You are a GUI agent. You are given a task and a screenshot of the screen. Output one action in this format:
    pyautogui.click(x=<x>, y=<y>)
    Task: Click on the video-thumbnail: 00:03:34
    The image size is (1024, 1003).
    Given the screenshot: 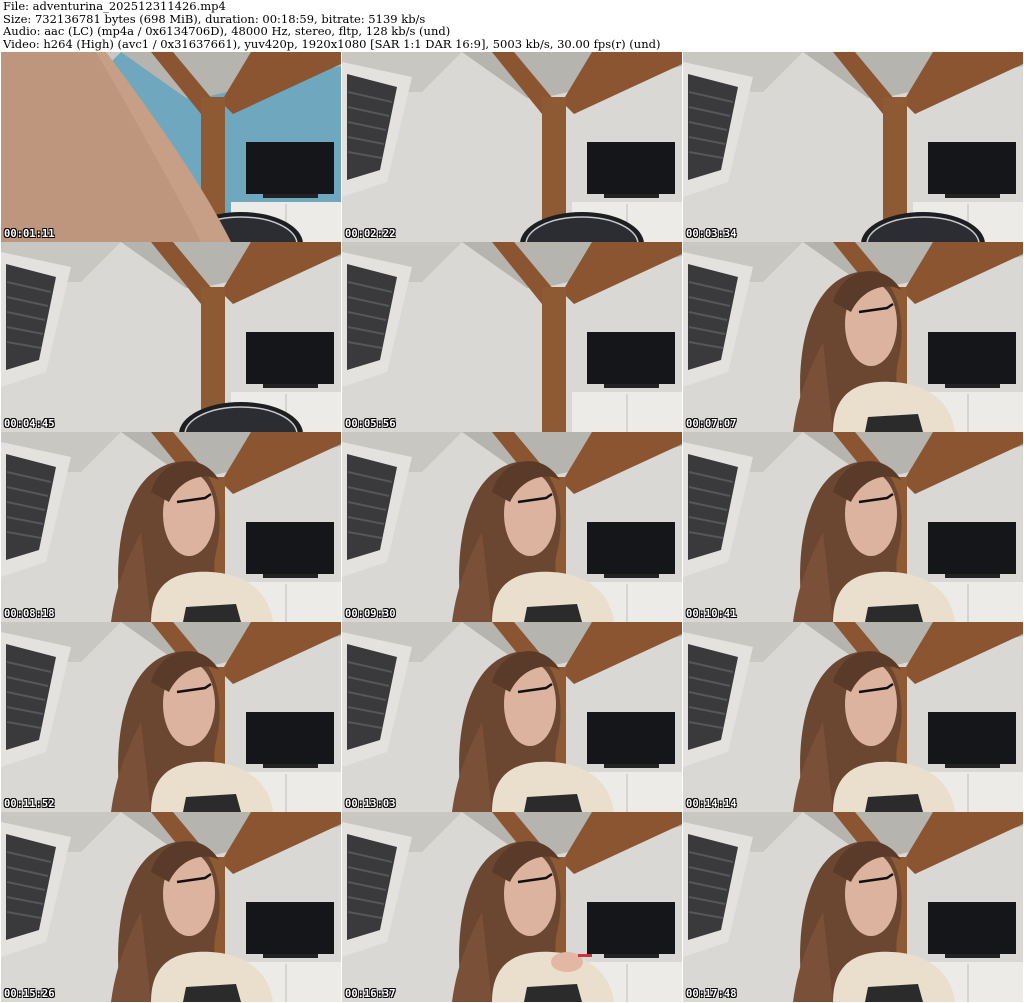 What is the action you would take?
    pyautogui.click(x=853, y=147)
    